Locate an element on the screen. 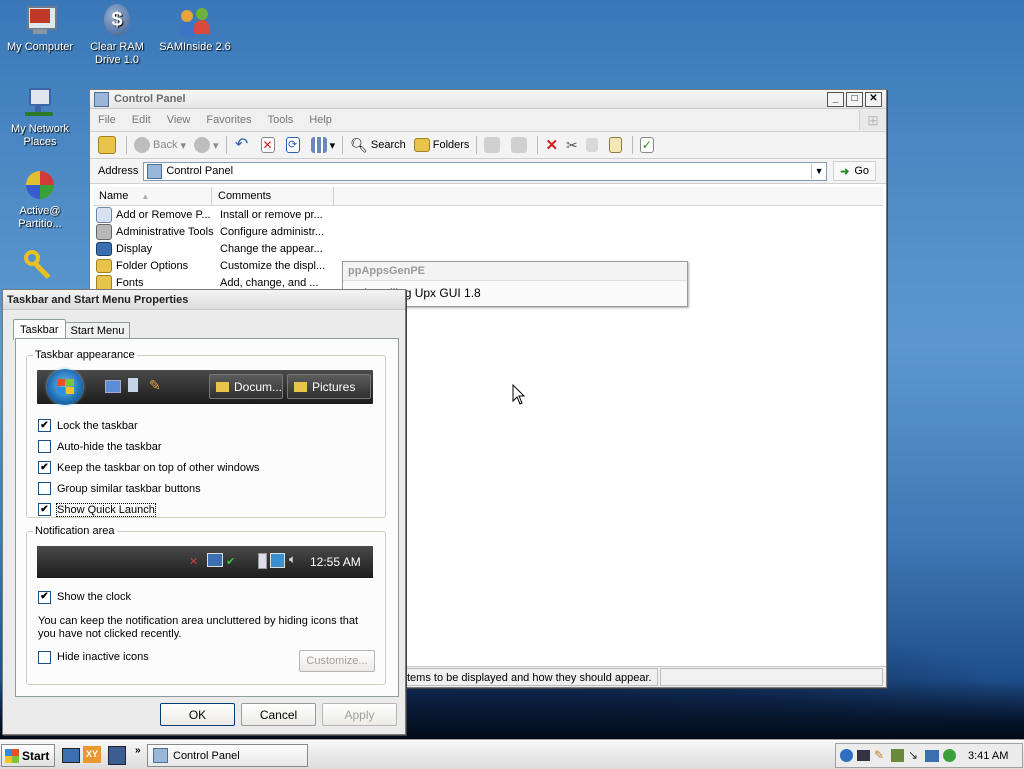 The image size is (1024, 769). folders-button: Folders is located at coordinates (442, 145).